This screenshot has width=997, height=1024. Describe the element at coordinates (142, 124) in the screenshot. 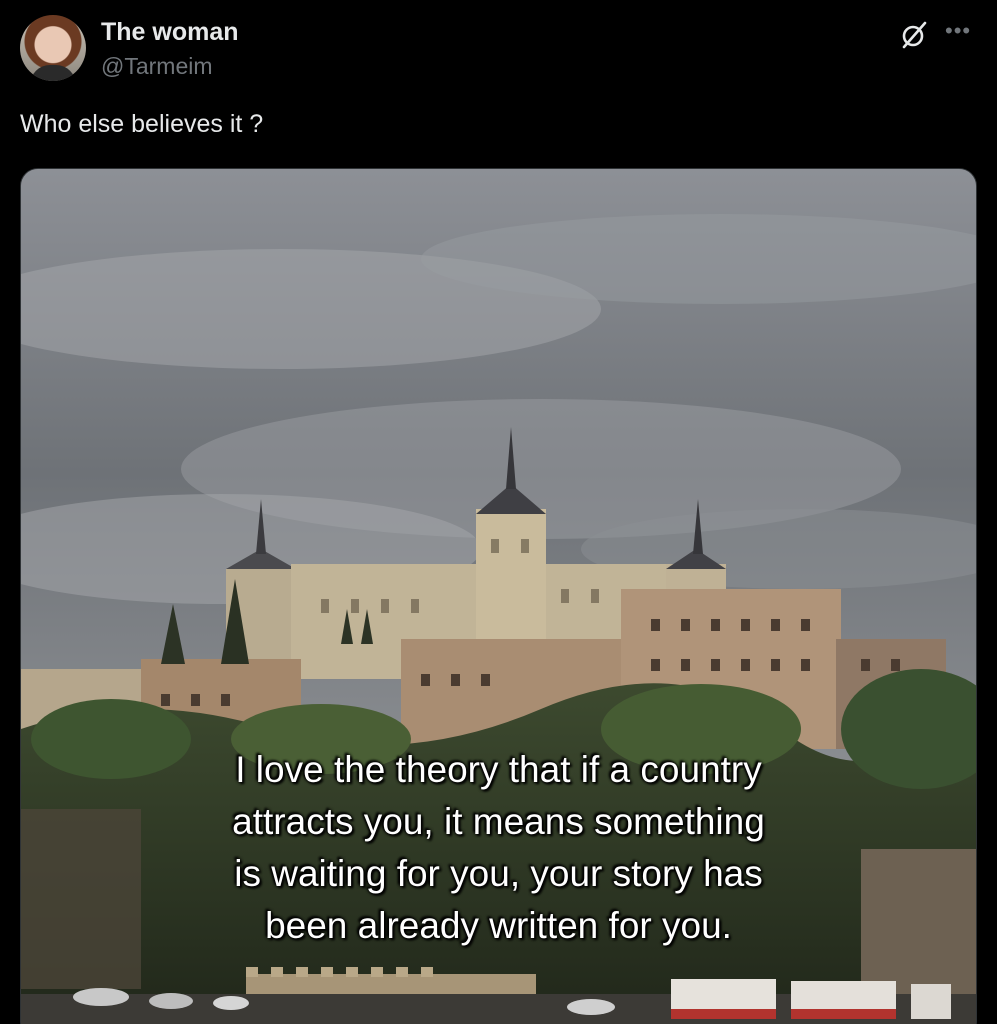

I see `tweet-text: Who else believes it ?` at that location.